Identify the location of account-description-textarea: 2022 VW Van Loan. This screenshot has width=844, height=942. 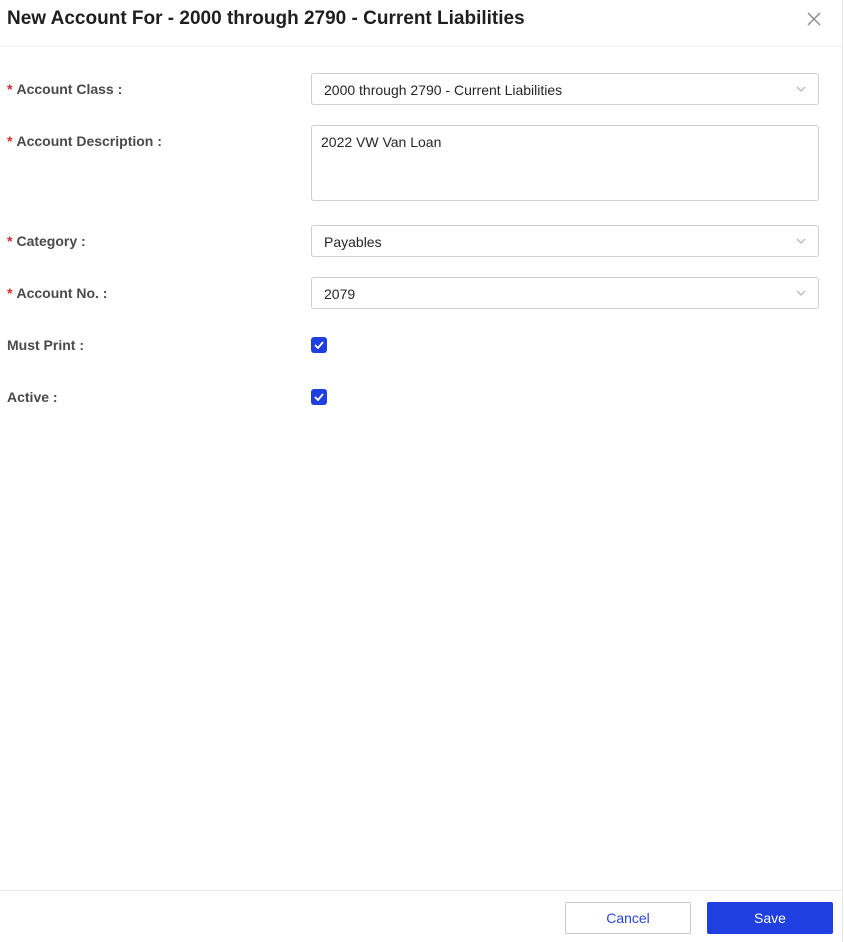
(565, 163).